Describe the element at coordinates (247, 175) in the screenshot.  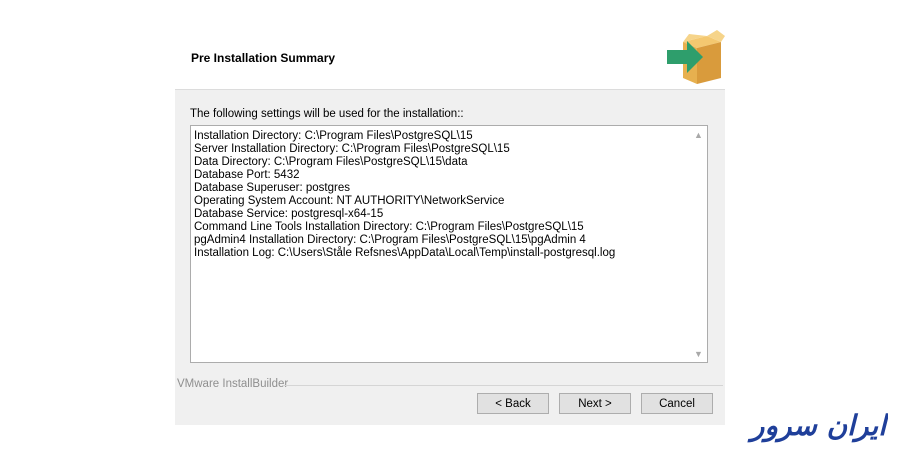
I see `summary-line: Database Port: 5432` at that location.